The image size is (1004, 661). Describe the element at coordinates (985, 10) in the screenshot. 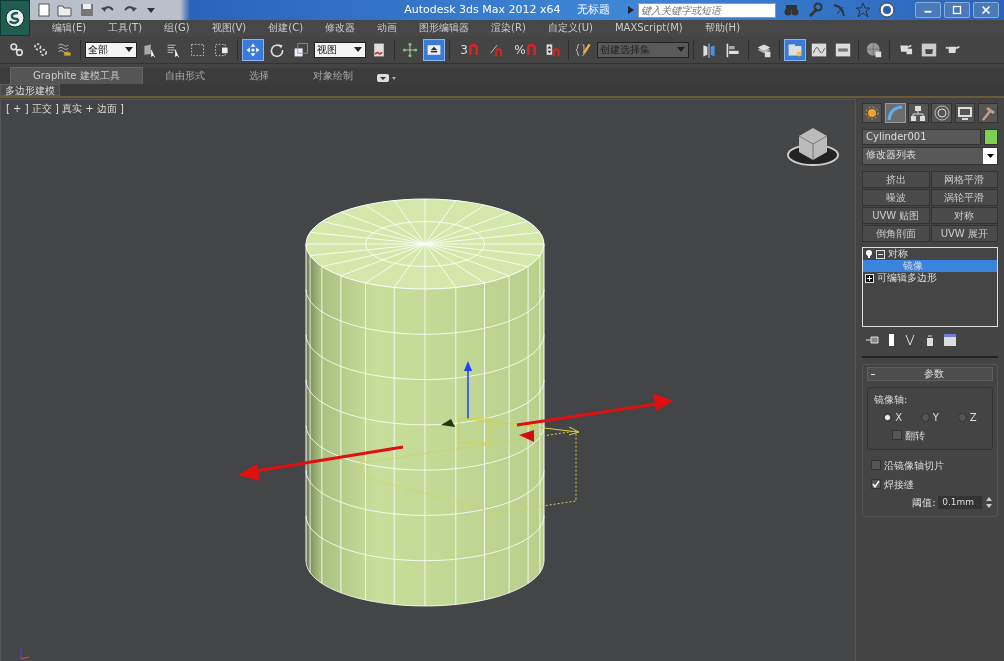

I see `close-icon` at that location.